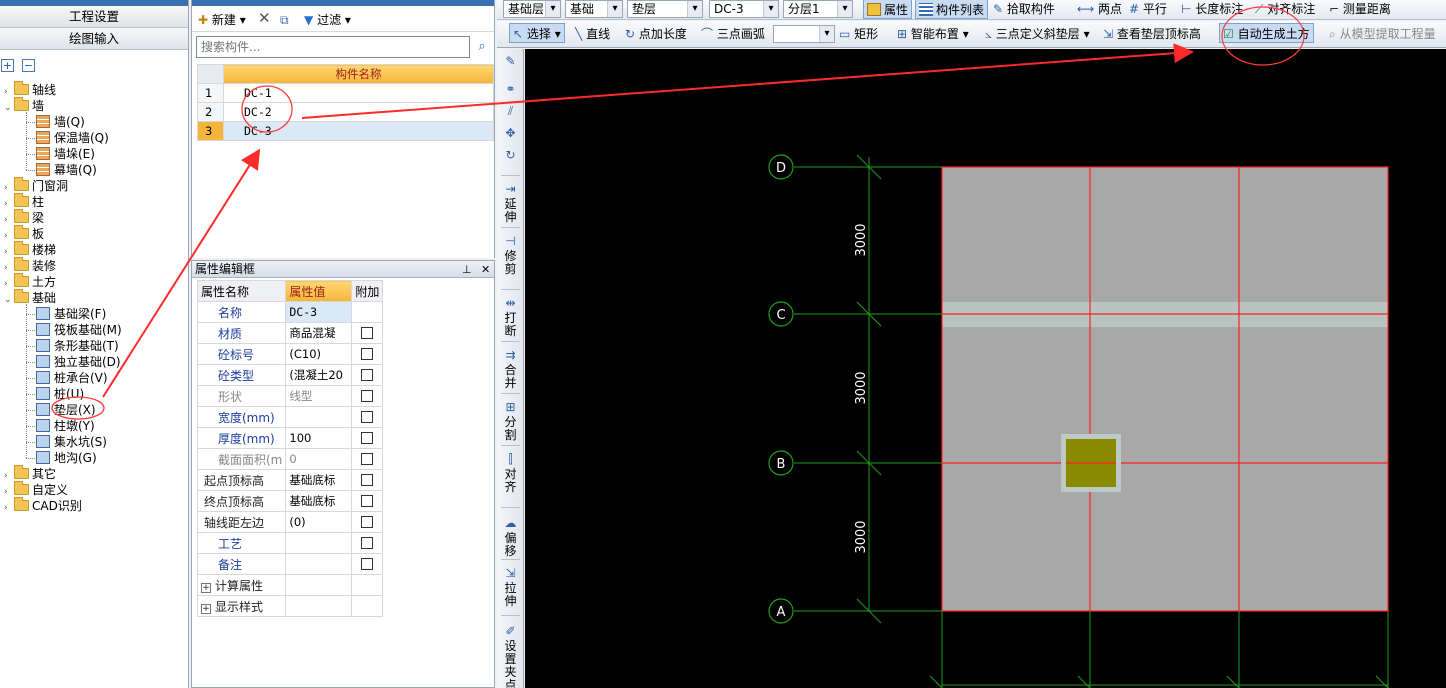 The height and width of the screenshot is (688, 1446). I want to click on copy-icon: ⧉, so click(284, 20).